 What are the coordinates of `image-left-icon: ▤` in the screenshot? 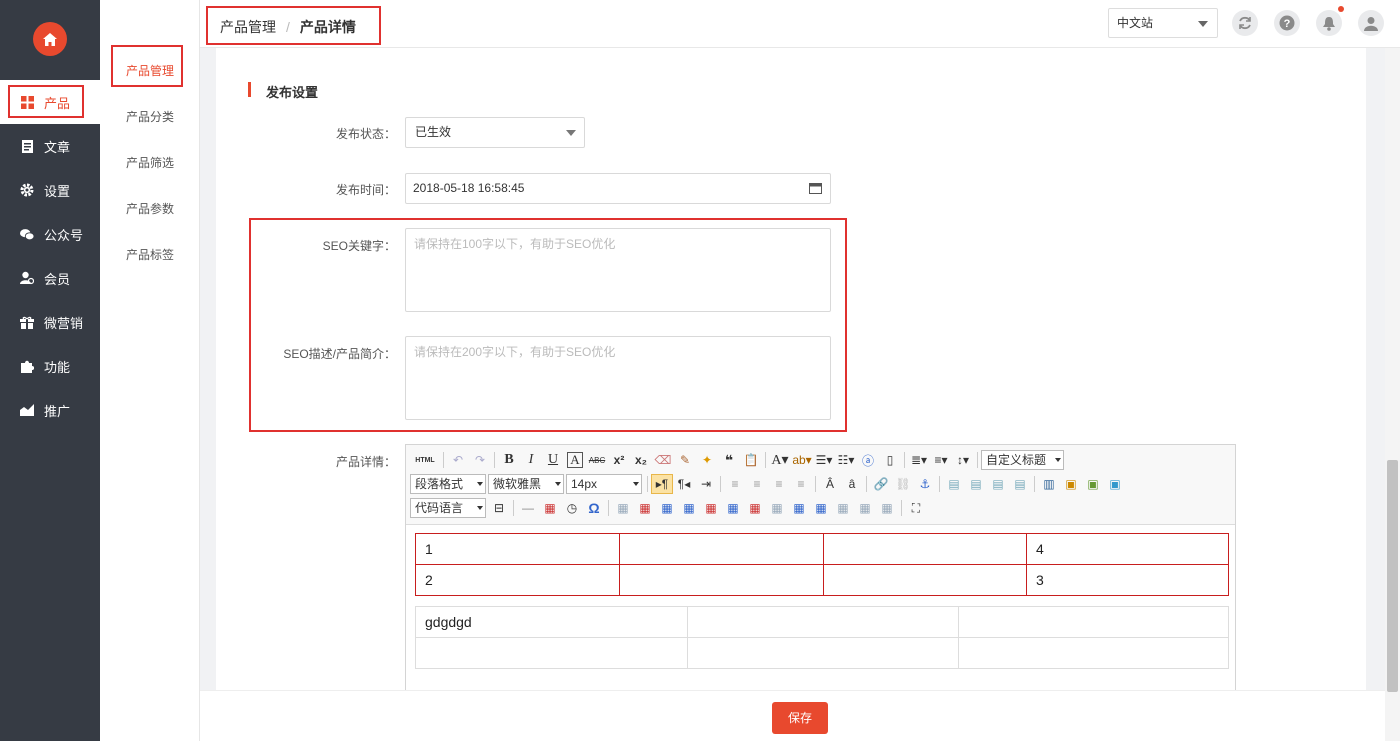 It's located at (976, 484).